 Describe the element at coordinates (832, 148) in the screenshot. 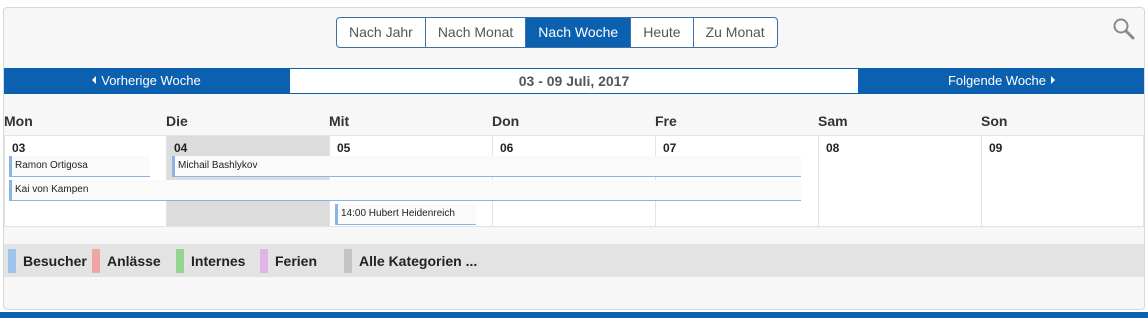

I see `day-number: 08` at that location.